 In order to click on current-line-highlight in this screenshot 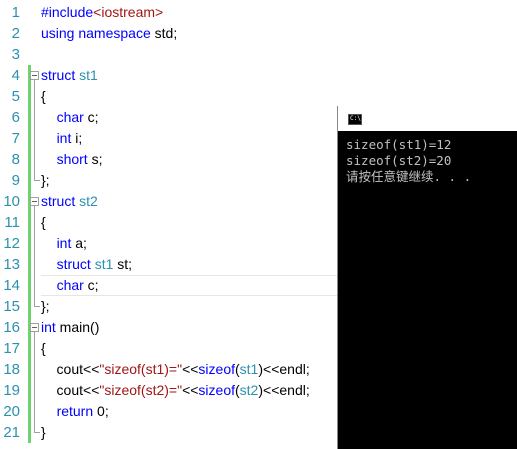, I will do `click(191, 285)`.